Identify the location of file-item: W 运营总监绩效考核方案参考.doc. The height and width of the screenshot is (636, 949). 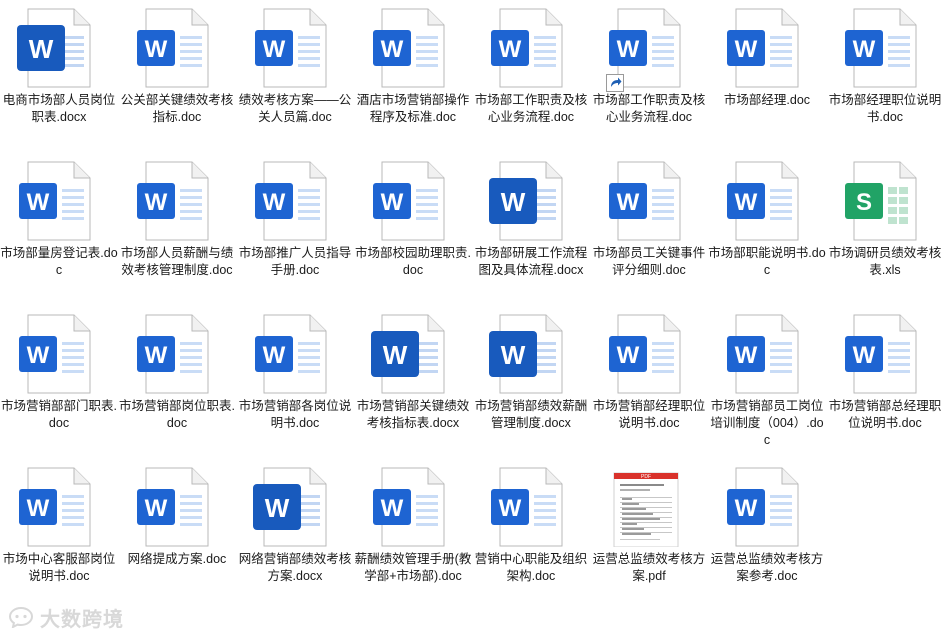
(767, 534).